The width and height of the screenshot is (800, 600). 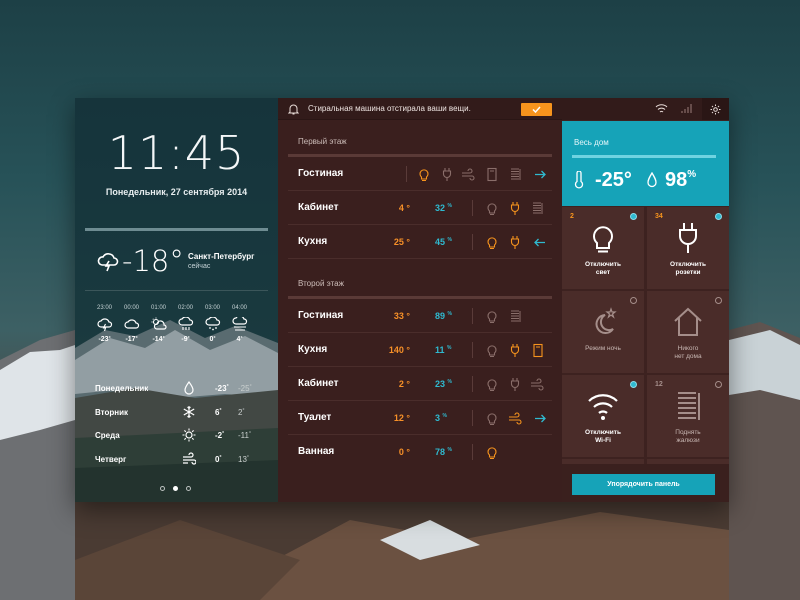 I want to click on settings-button, so click(x=715, y=109).